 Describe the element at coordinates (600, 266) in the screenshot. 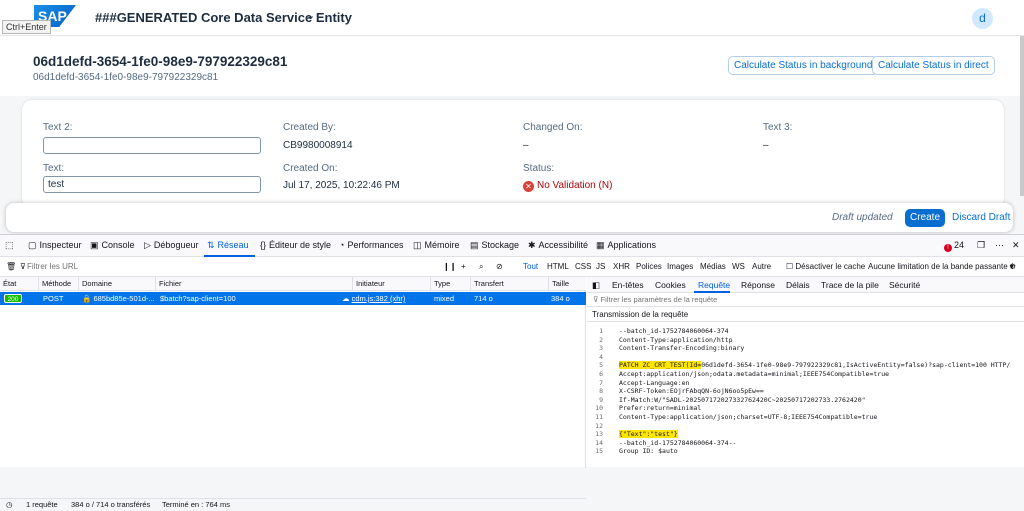

I see `type-filter-js: JS` at that location.